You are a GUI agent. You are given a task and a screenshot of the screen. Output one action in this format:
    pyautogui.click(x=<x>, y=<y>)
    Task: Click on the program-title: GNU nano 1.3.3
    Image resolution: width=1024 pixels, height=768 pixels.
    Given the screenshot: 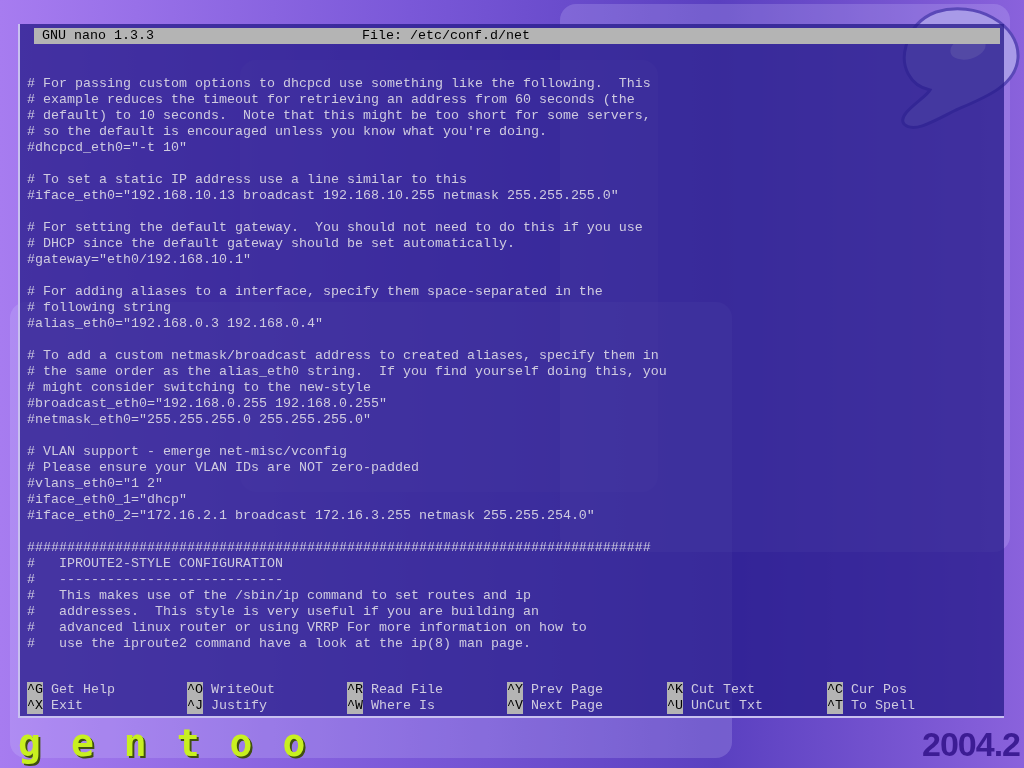 What is the action you would take?
    pyautogui.click(x=98, y=36)
    